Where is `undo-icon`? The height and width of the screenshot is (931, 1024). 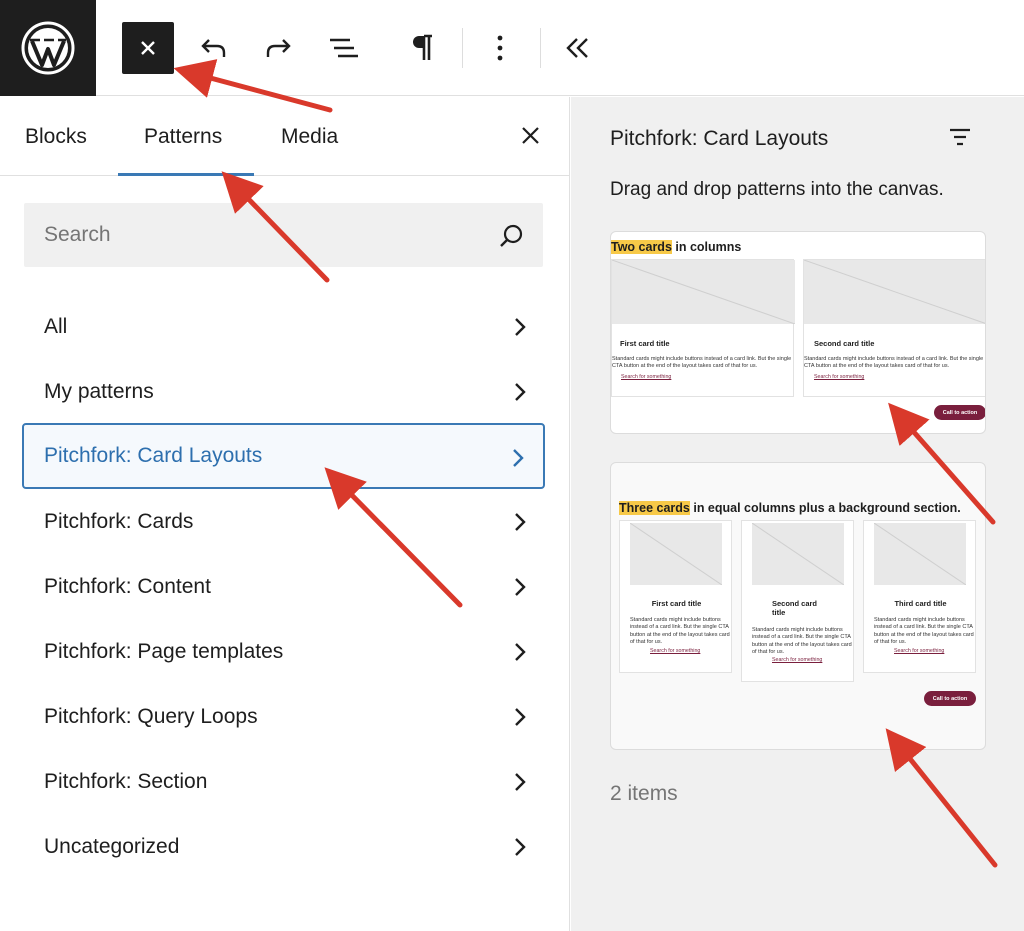
undo-icon is located at coordinates (213, 48).